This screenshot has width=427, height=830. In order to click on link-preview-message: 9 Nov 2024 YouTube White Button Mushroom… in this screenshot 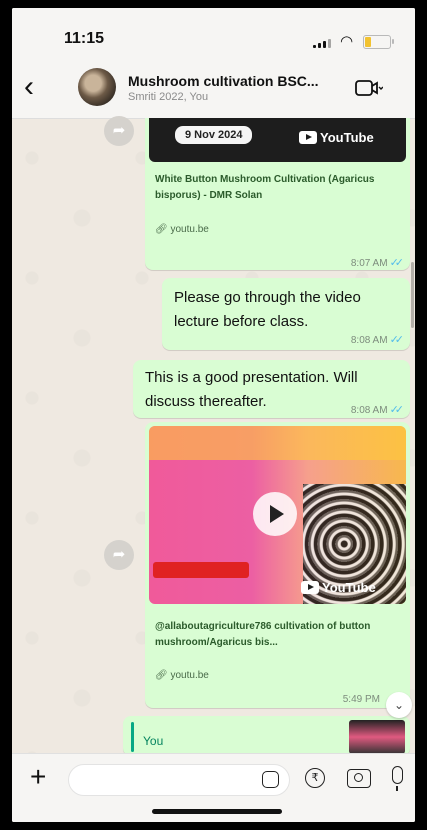, I will do `click(277, 194)`.